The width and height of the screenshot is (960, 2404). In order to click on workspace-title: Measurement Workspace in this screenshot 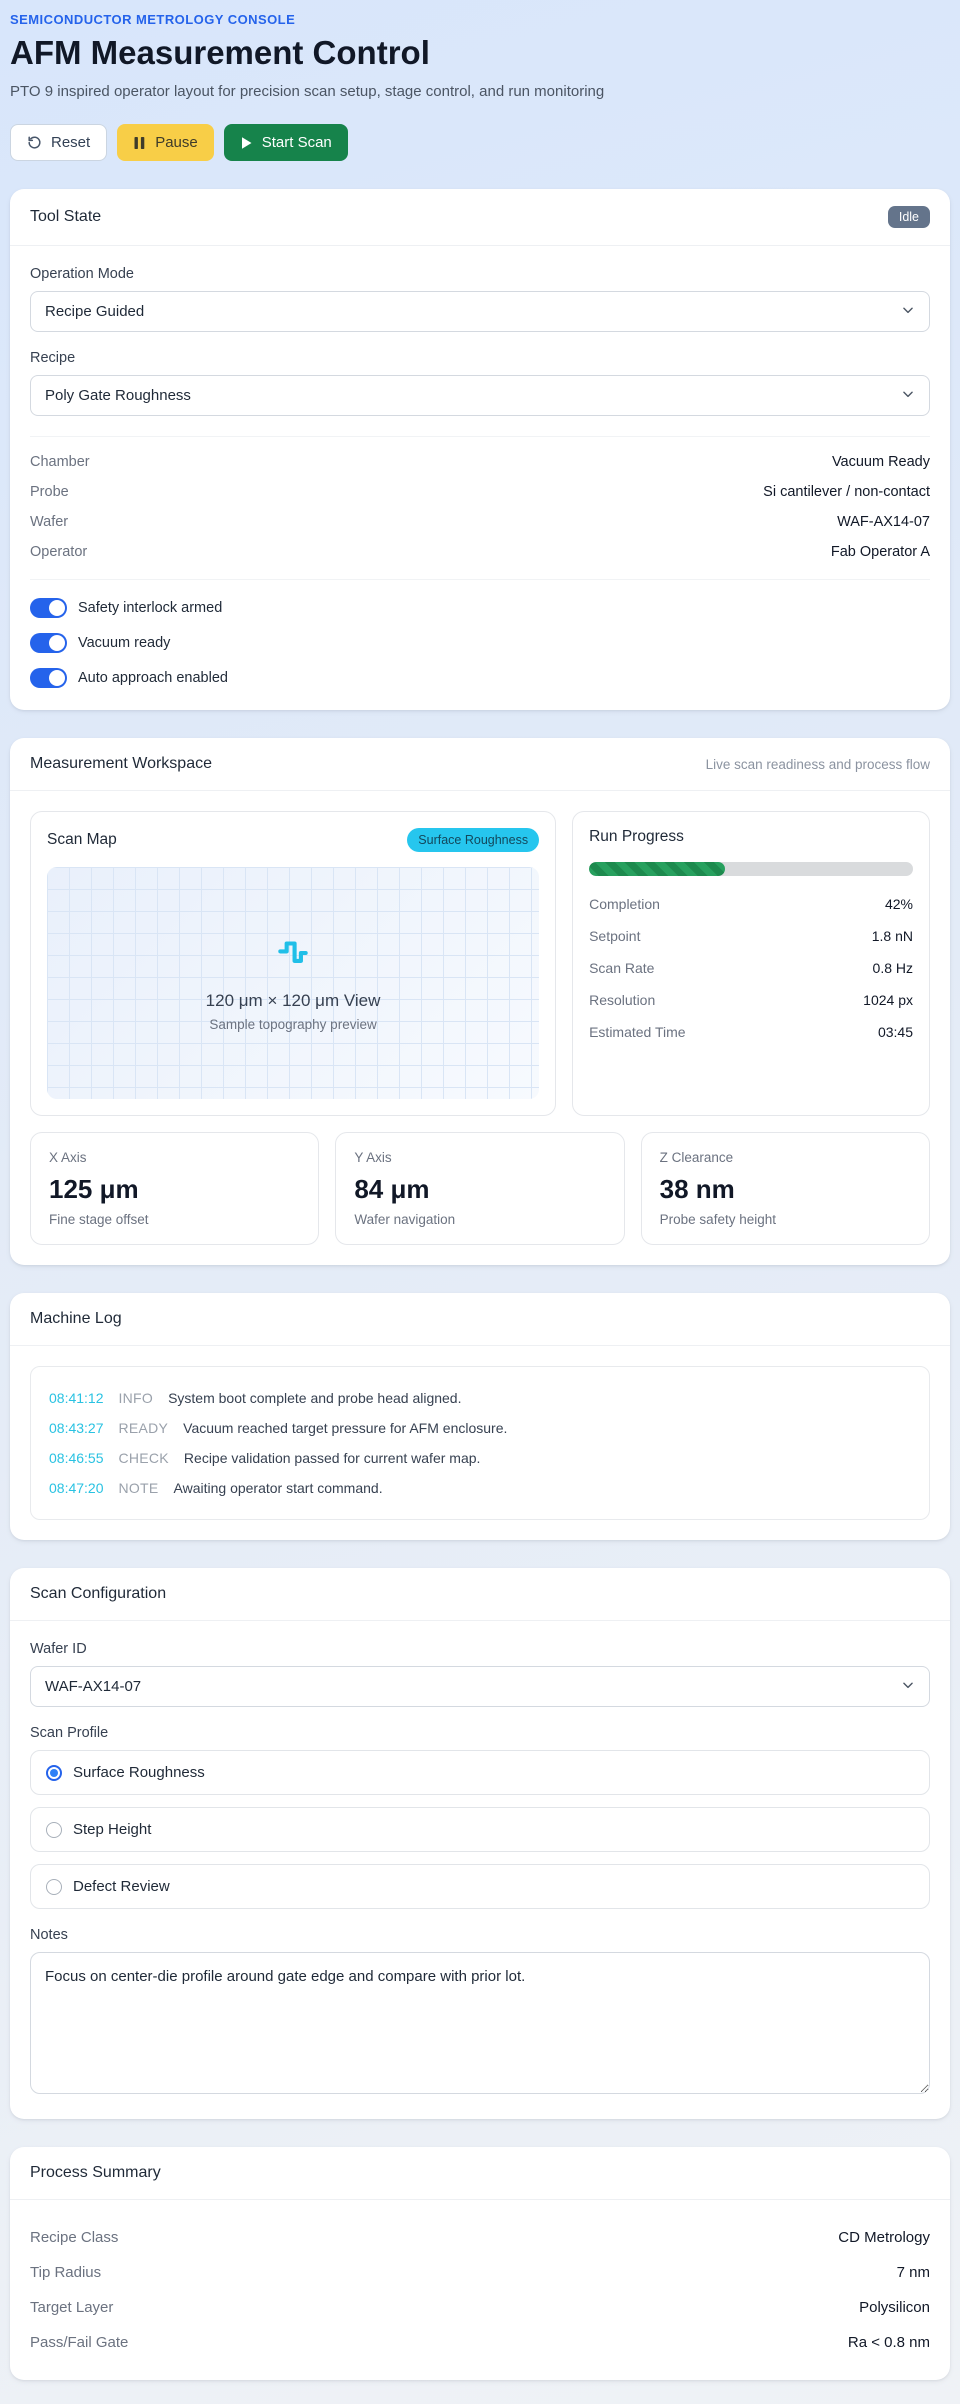, I will do `click(121, 763)`.